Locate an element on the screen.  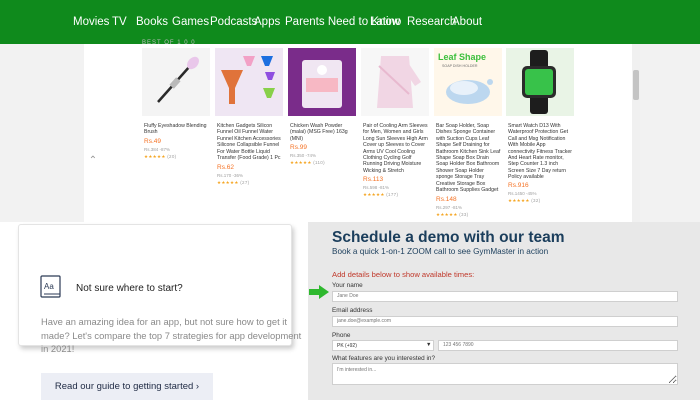
soap-holder-icon: Leaf Shape SOAP DISH HOLDER is located at coordinates (468, 82).